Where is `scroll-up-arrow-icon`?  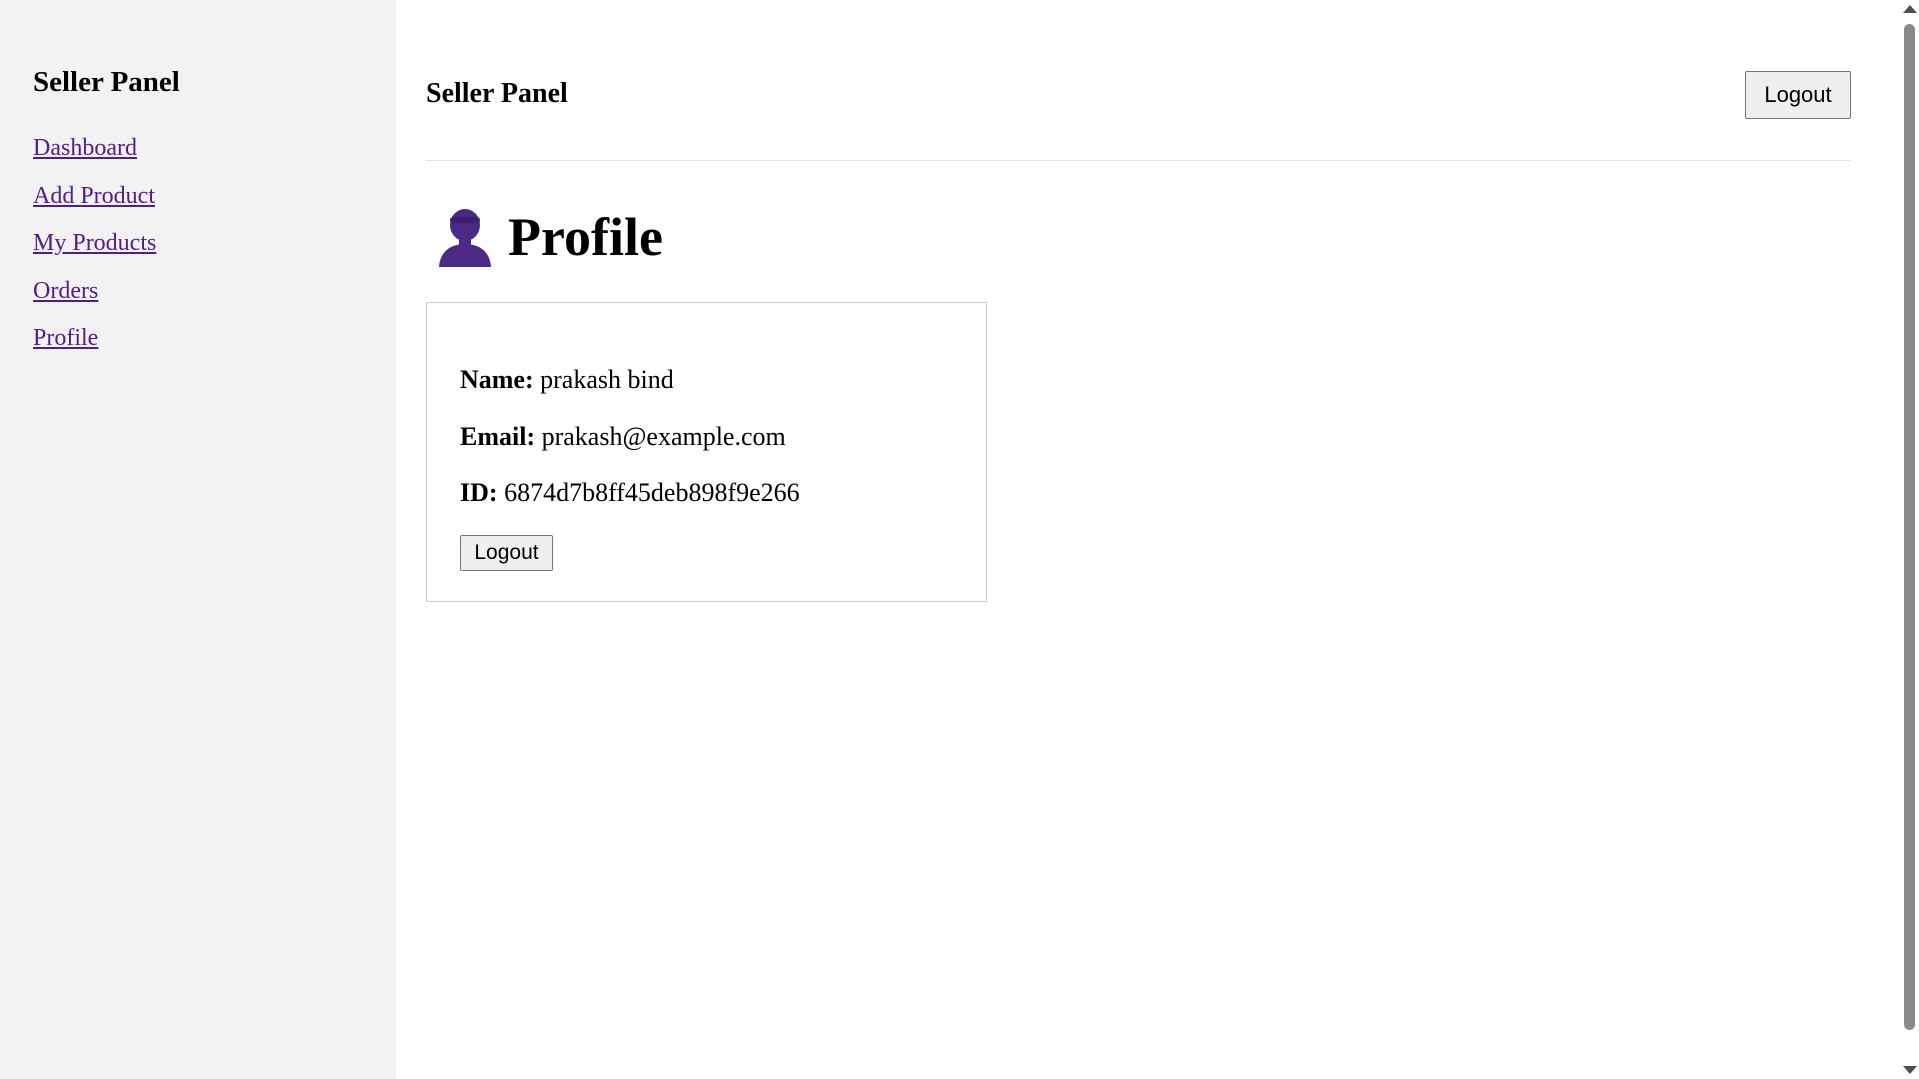
scroll-up-arrow-icon is located at coordinates (1910, 9).